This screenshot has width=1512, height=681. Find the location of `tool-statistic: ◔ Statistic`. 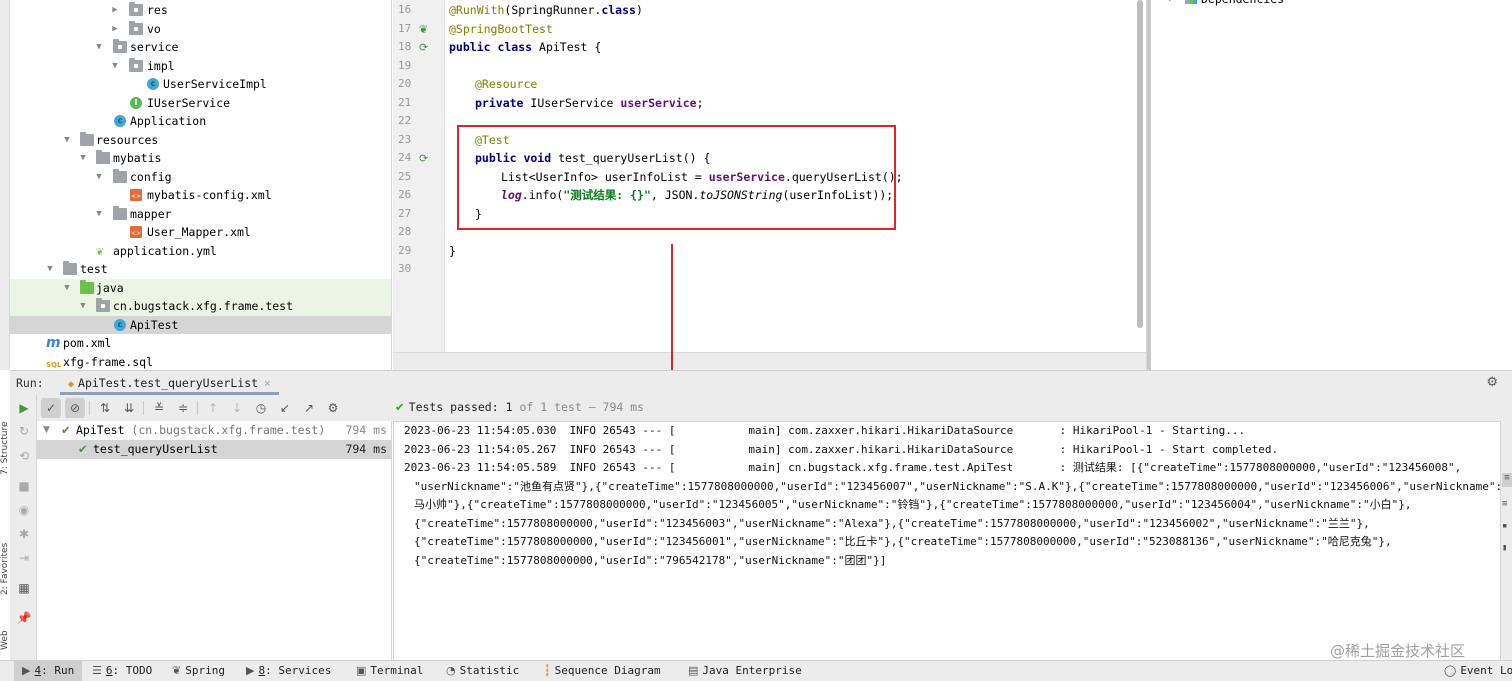

tool-statistic: ◔ Statistic is located at coordinates (482, 671).